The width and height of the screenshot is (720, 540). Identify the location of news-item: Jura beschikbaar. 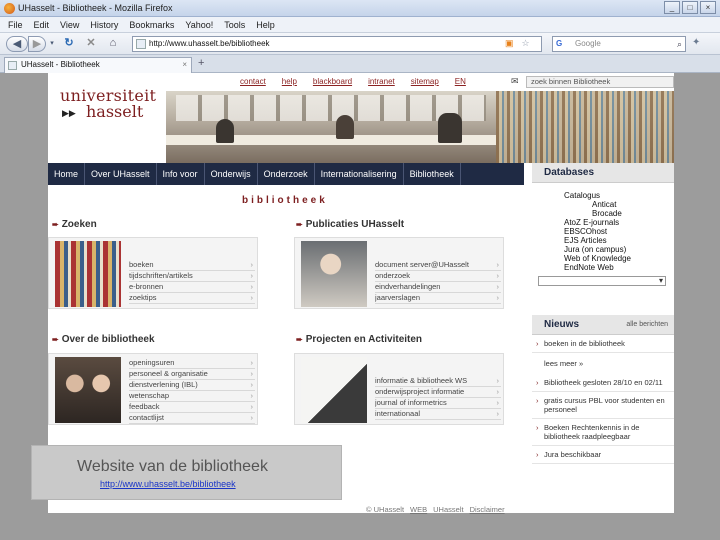
(603, 455).